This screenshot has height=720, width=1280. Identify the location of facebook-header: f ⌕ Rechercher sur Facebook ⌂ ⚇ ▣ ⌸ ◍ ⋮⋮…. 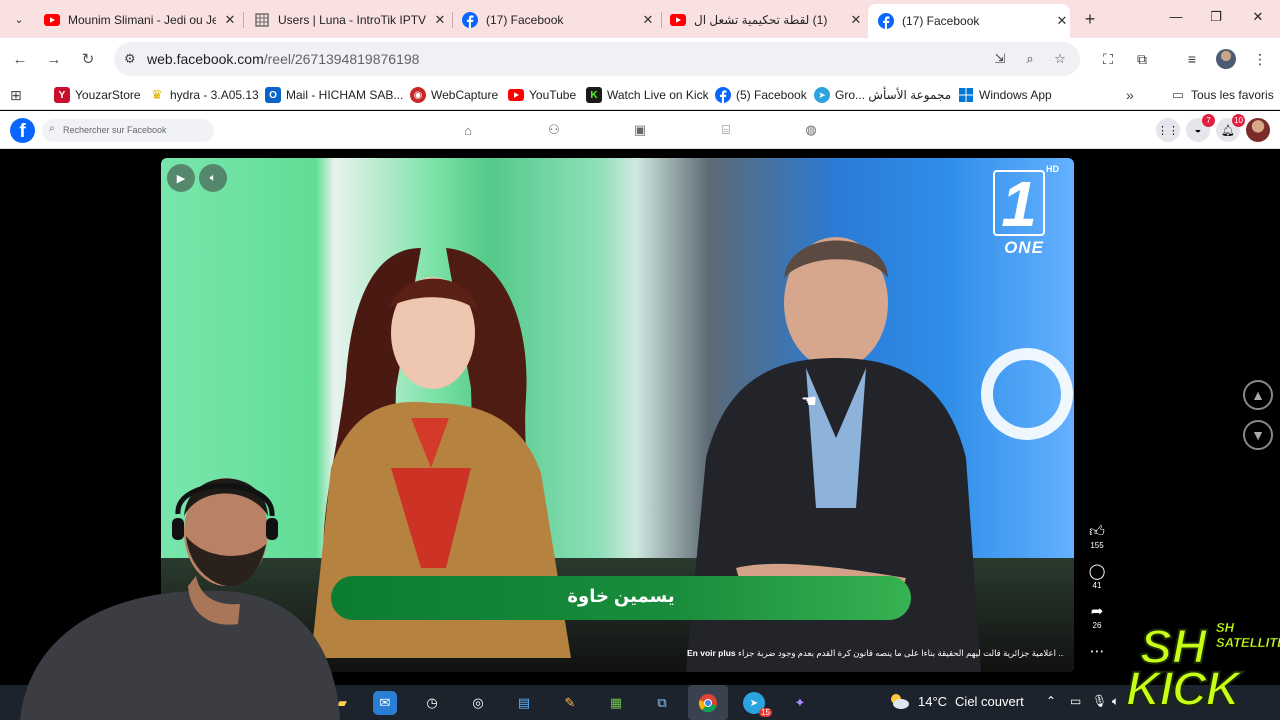
(640, 130).